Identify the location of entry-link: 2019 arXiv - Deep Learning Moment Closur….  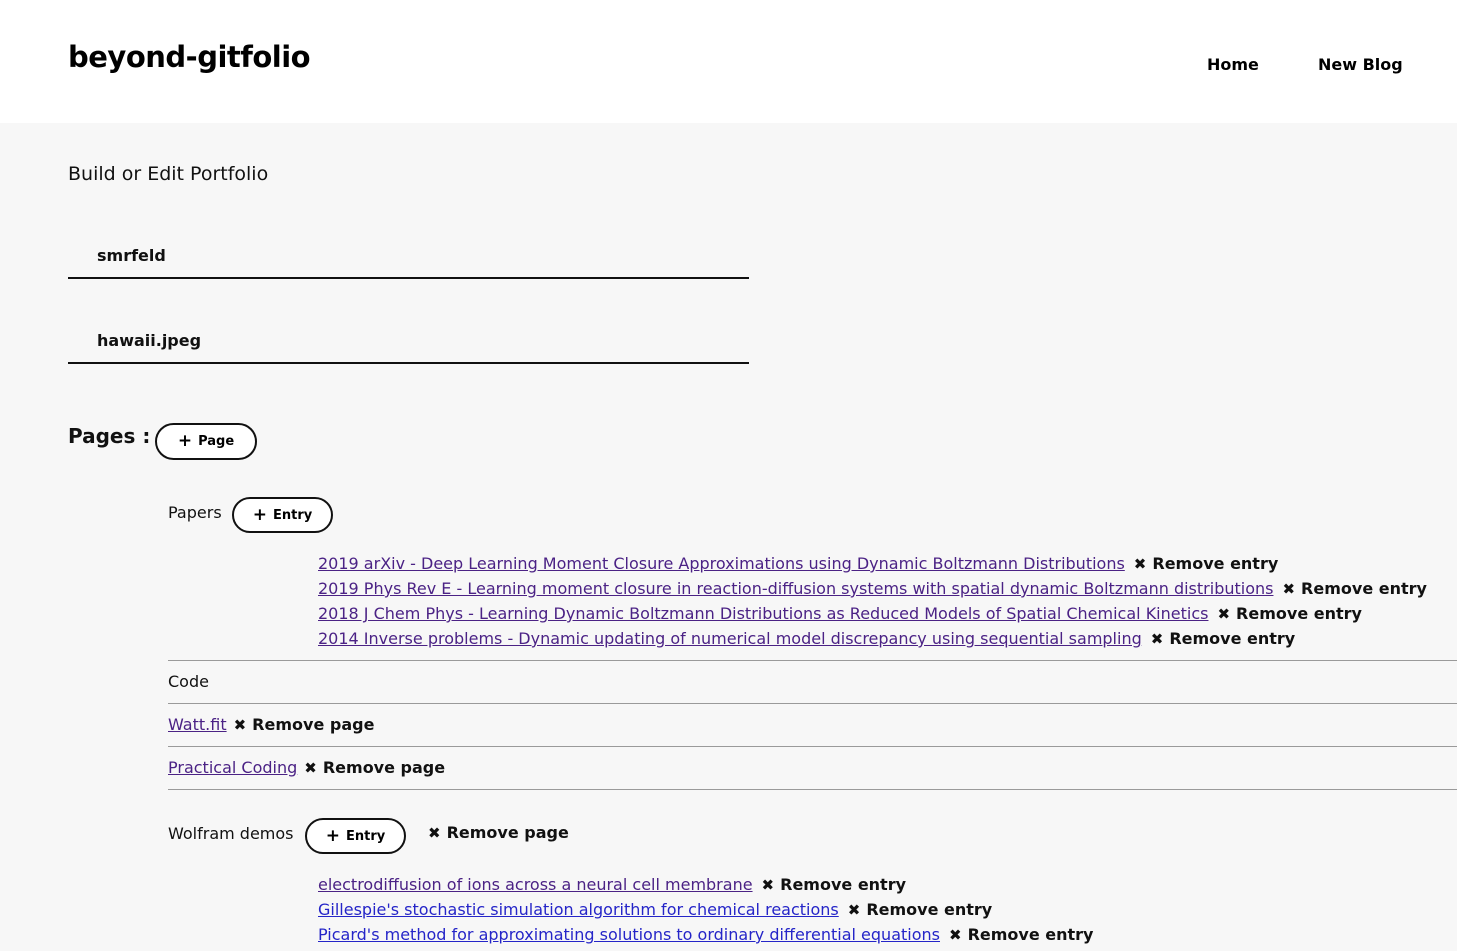
(721, 563).